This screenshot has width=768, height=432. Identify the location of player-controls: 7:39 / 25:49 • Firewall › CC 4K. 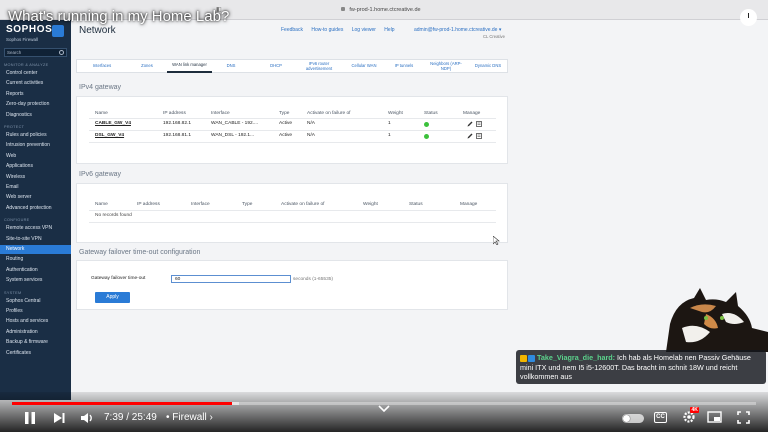
(384, 412).